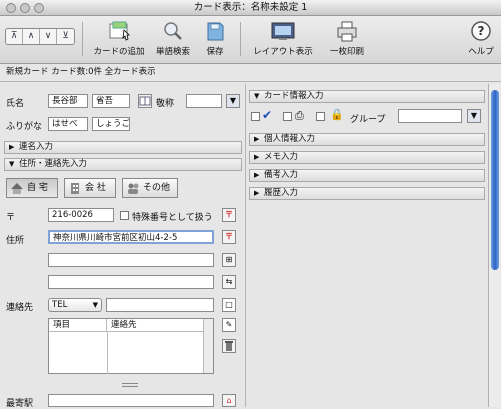 The image size is (501, 409). Describe the element at coordinates (367, 139) in the screenshot. I see `personal-info-section: ▶ 個人情報入力` at that location.